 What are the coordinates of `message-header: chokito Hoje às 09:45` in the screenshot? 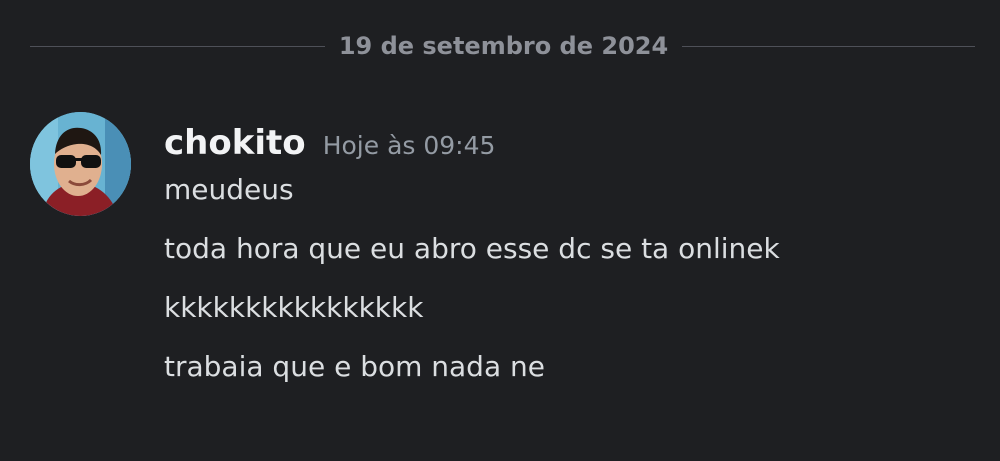 It's located at (329, 145).